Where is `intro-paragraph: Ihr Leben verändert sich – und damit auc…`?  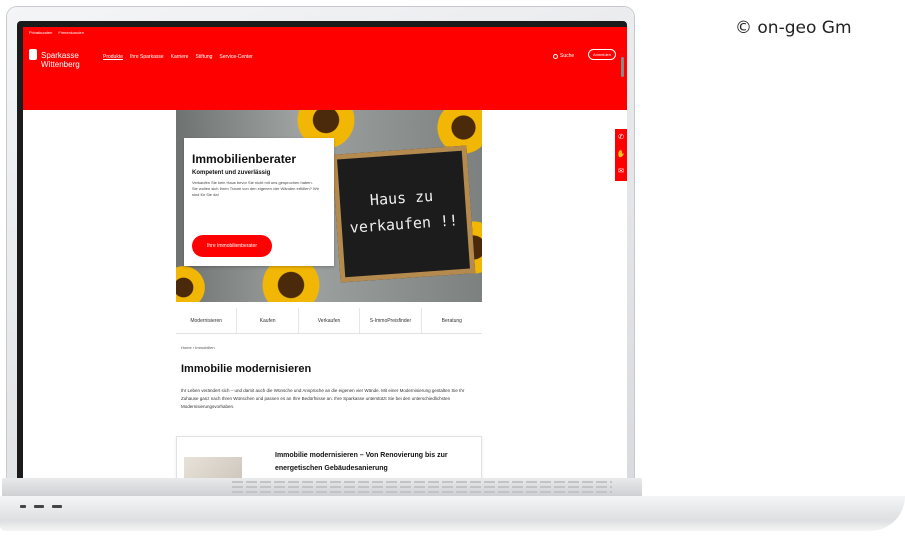 intro-paragraph: Ihr Leben verändert sich – und damit auc… is located at coordinates (323, 398).